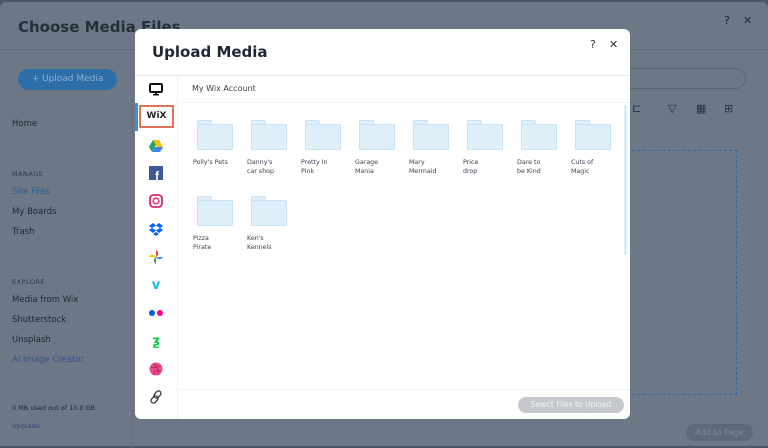 The height and width of the screenshot is (448, 768). I want to click on search-input, so click(683, 78).